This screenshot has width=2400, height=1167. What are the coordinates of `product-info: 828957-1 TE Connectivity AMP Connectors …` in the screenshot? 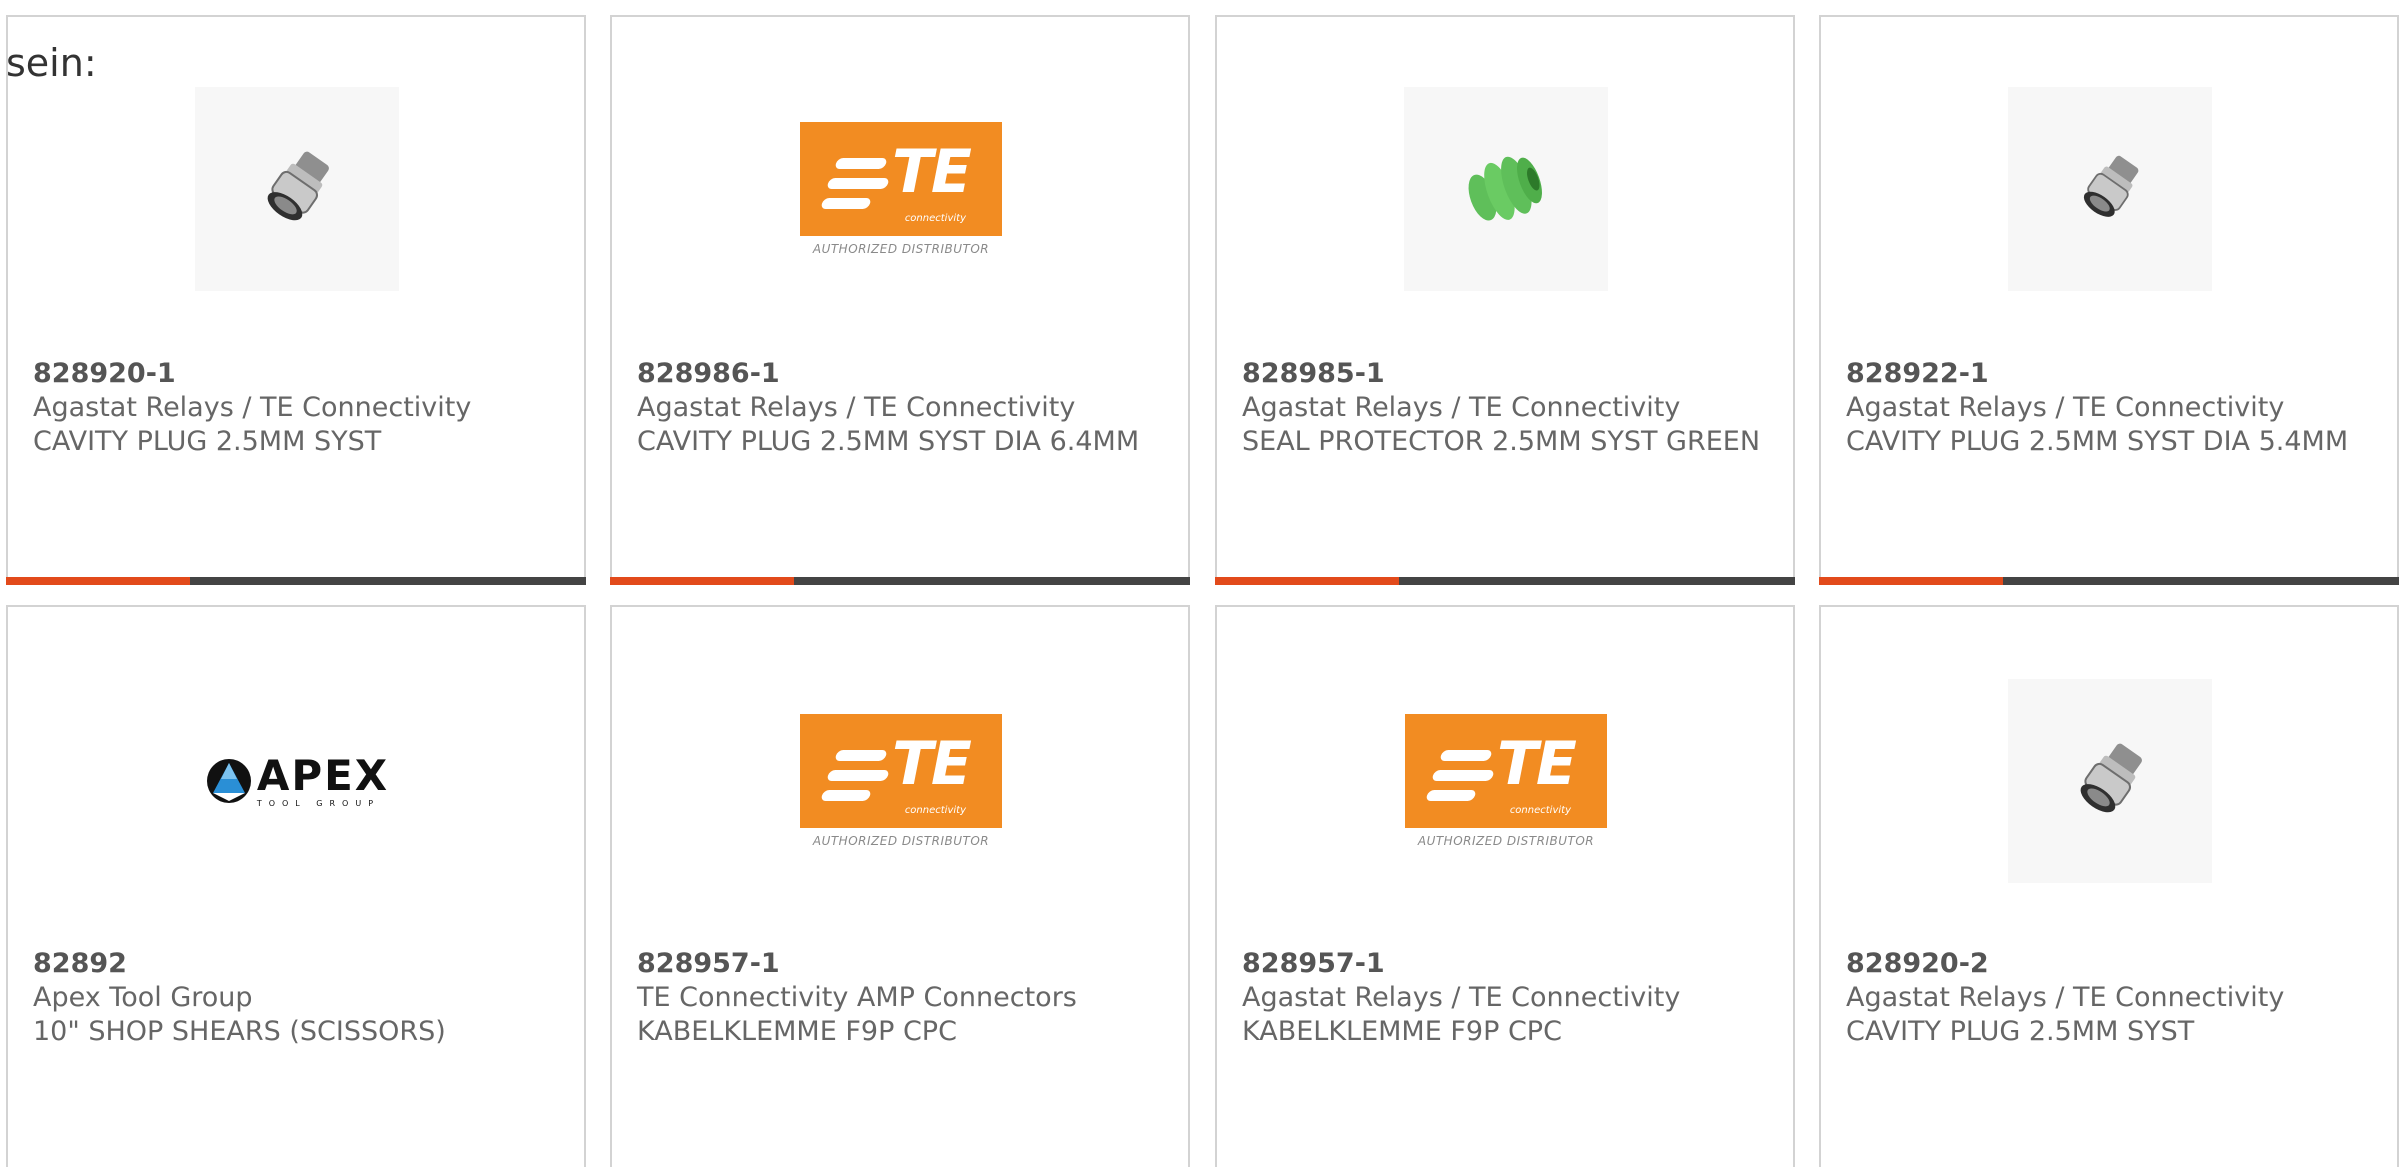 It's located at (902, 998).